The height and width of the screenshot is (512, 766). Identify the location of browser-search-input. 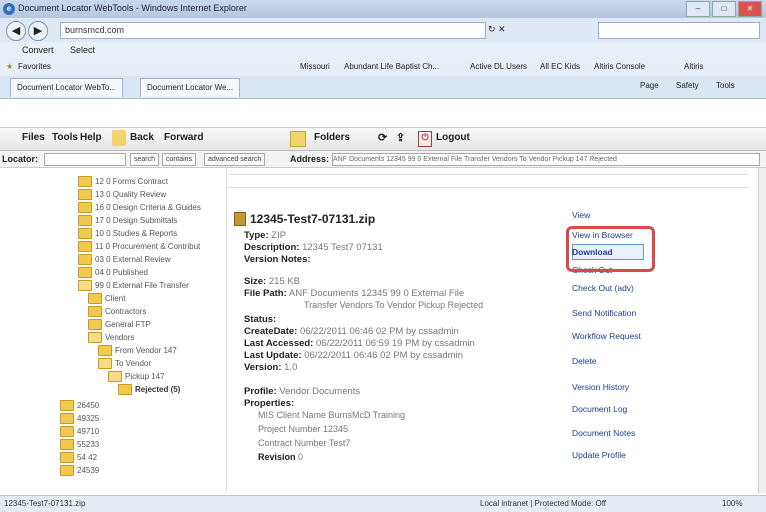
(679, 30).